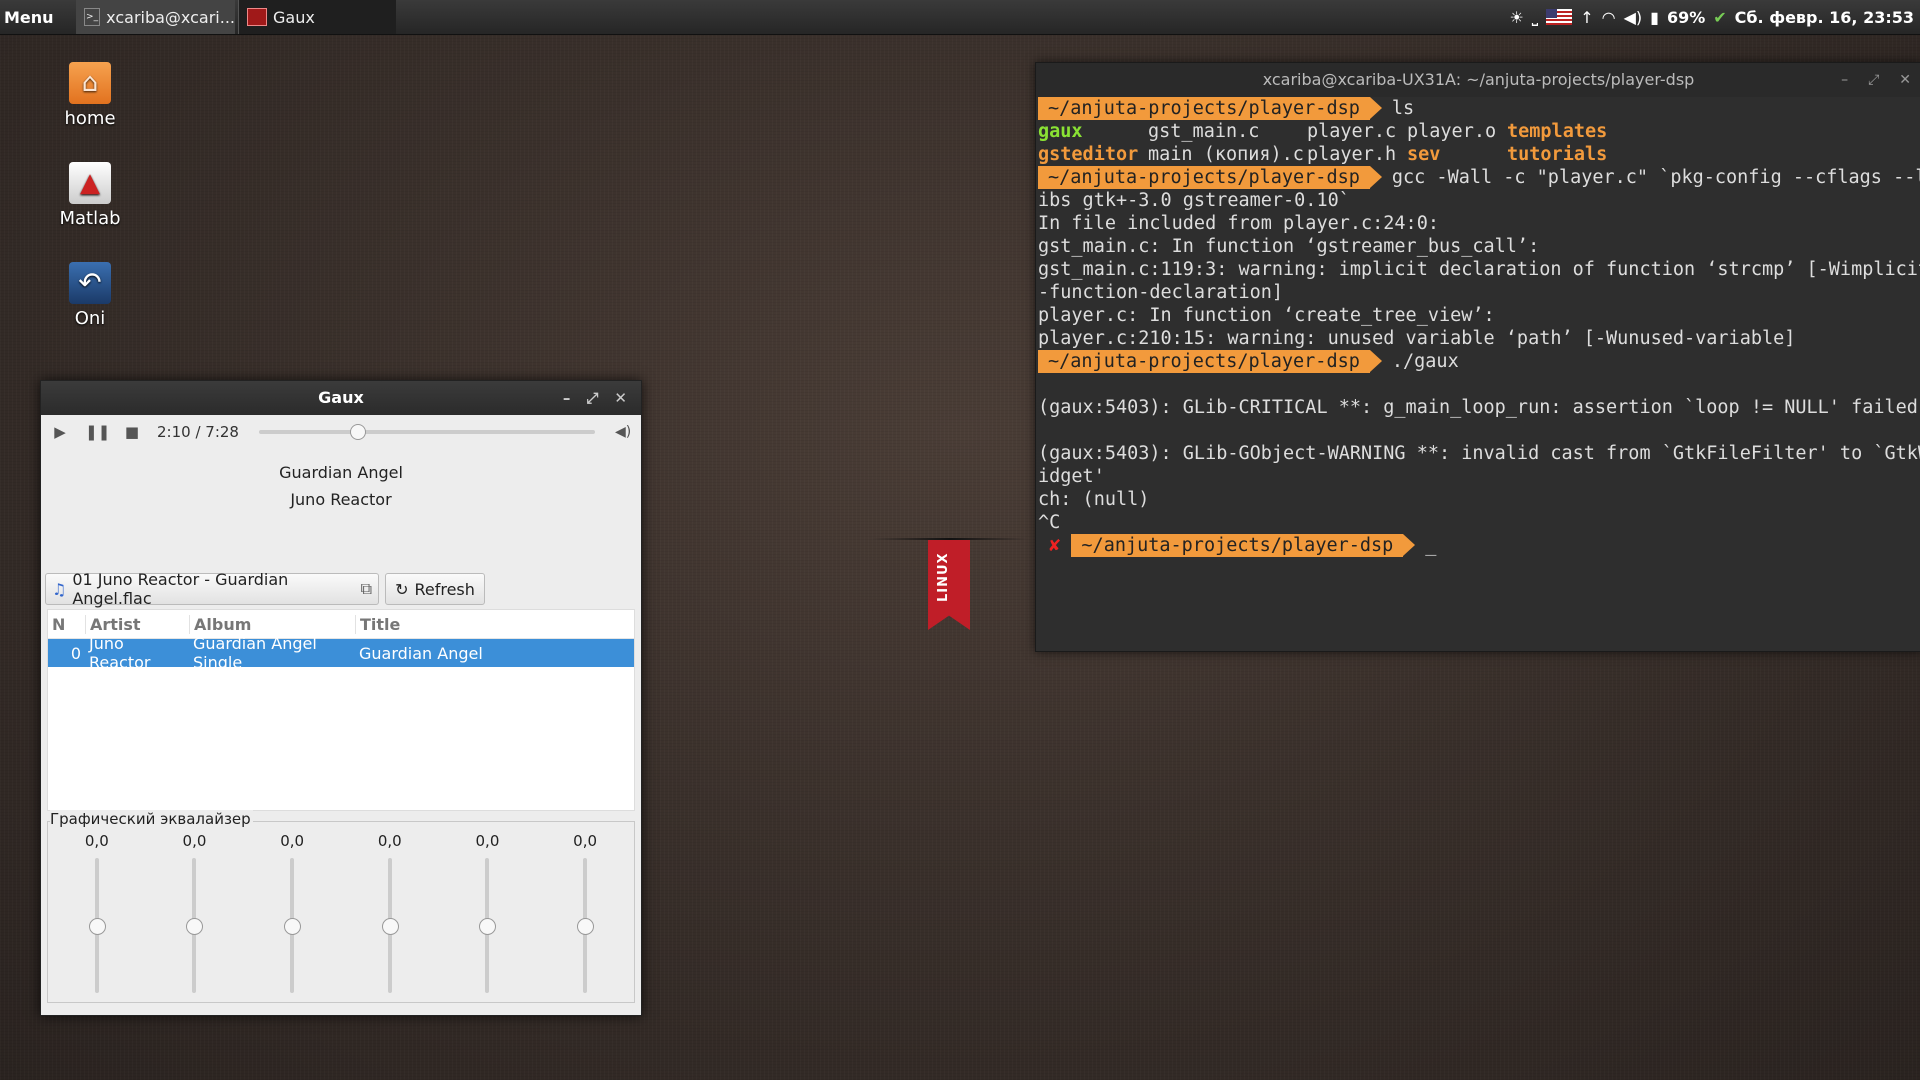 Image resolution: width=1920 pixels, height=1080 pixels. Describe the element at coordinates (317, 17) in the screenshot. I see `taskbar-item-gaux: Gaux` at that location.